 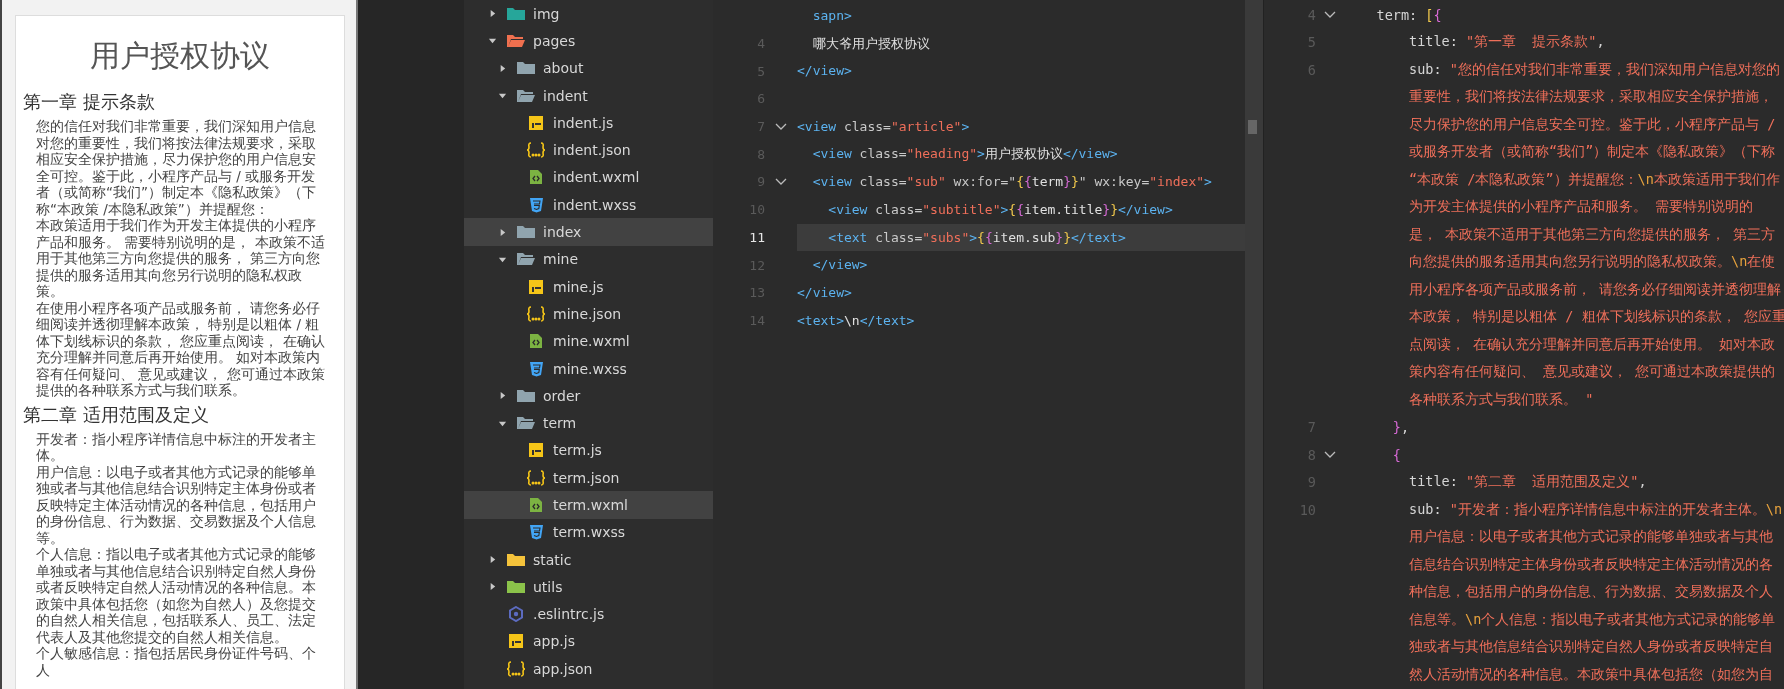 What do you see at coordinates (588, 232) in the screenshot?
I see `tree-item: index` at bounding box center [588, 232].